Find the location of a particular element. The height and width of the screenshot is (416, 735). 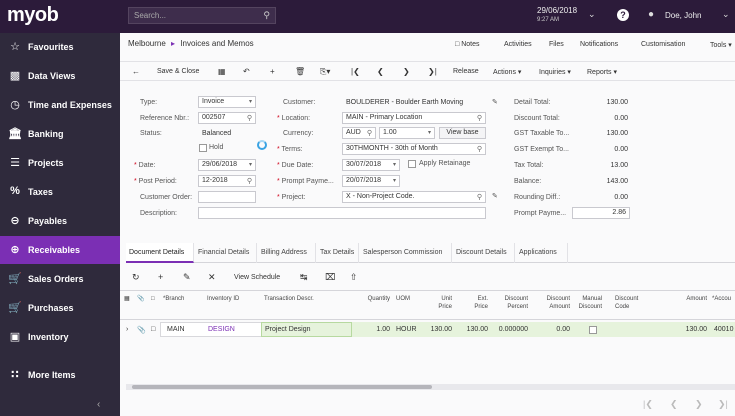

prompt-payment-amount-input: 2.86 is located at coordinates (601, 213).